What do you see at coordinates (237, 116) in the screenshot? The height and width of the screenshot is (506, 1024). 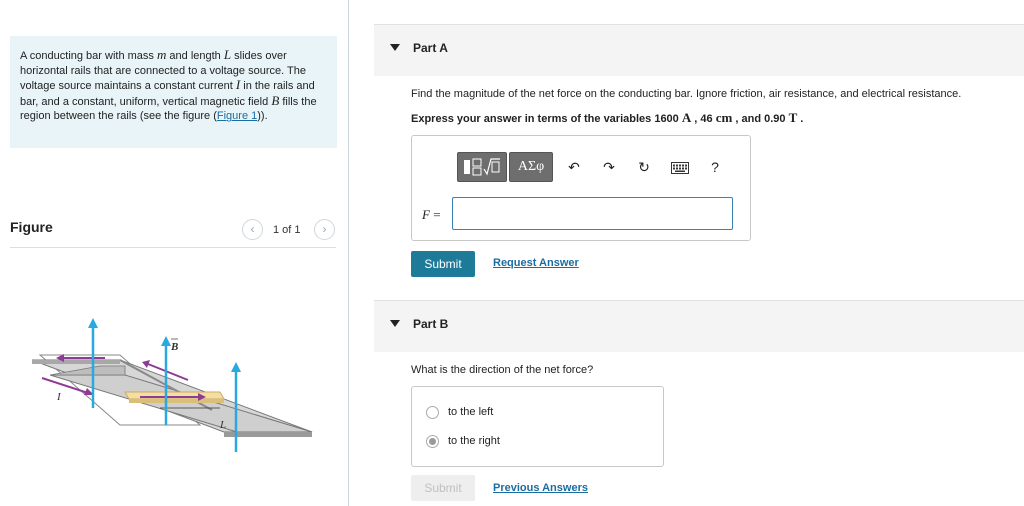 I see `figure-link: Figure 1` at bounding box center [237, 116].